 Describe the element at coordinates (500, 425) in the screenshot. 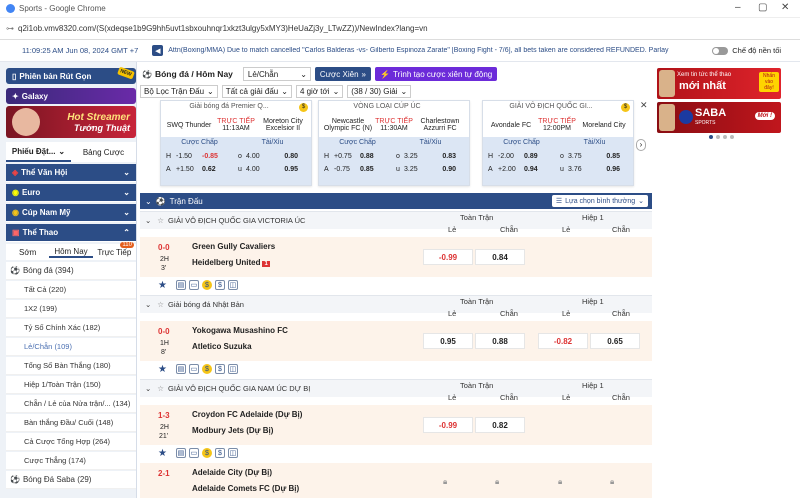

I see `even-price-button: 0.82` at that location.